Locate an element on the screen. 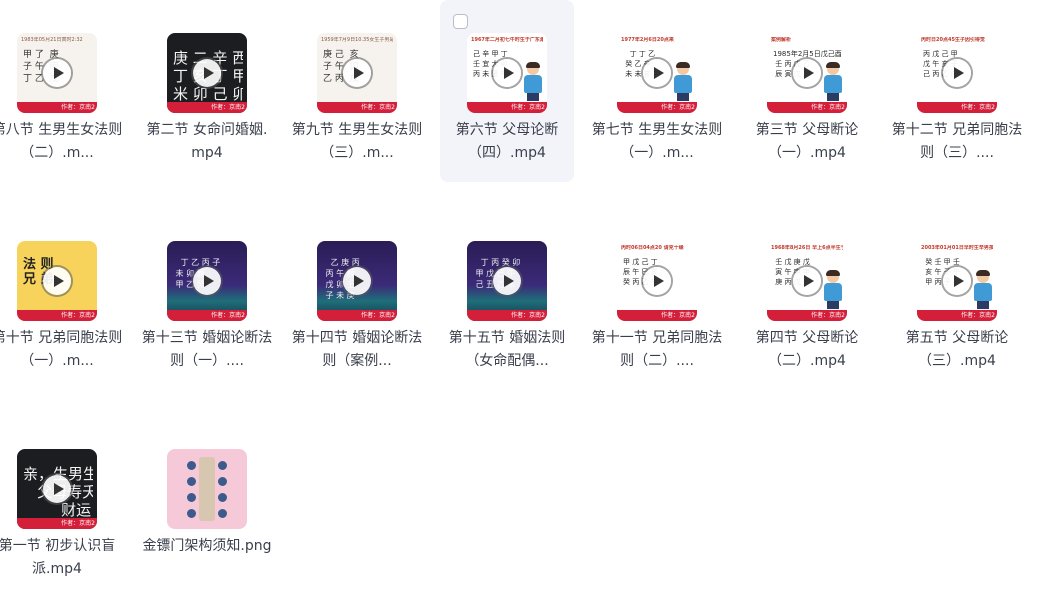 The width and height of the screenshot is (1040, 598). thumbnail-caption: 1967年二月初七午时生于广东潮汕 is located at coordinates (507, 40).